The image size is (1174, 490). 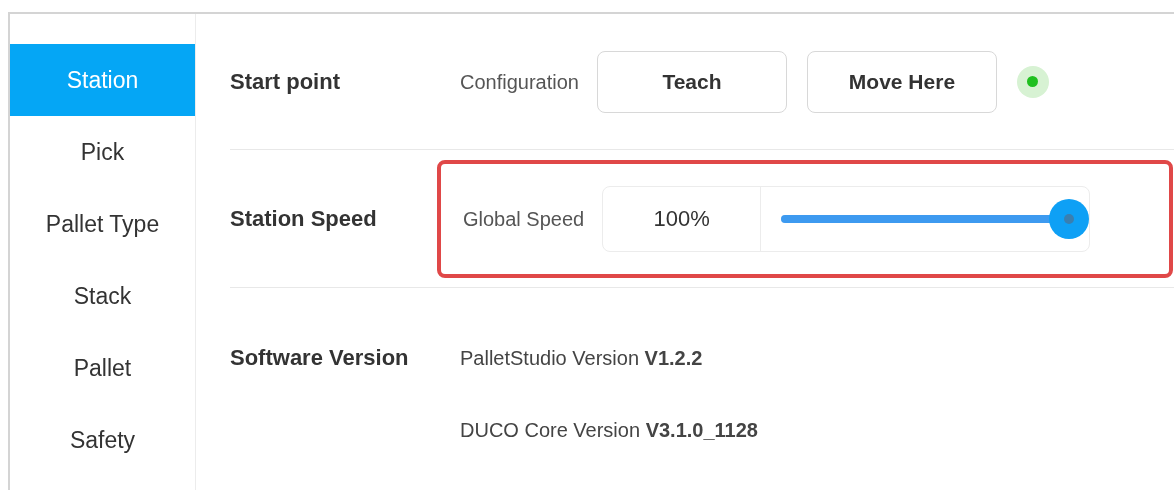 I want to click on action-button: Move Here, so click(x=901, y=81).